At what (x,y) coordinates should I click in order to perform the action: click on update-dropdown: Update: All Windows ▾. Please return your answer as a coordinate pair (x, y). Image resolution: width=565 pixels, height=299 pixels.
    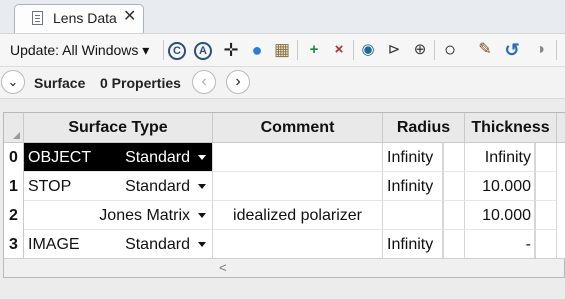
    Looking at the image, I should click on (79, 50).